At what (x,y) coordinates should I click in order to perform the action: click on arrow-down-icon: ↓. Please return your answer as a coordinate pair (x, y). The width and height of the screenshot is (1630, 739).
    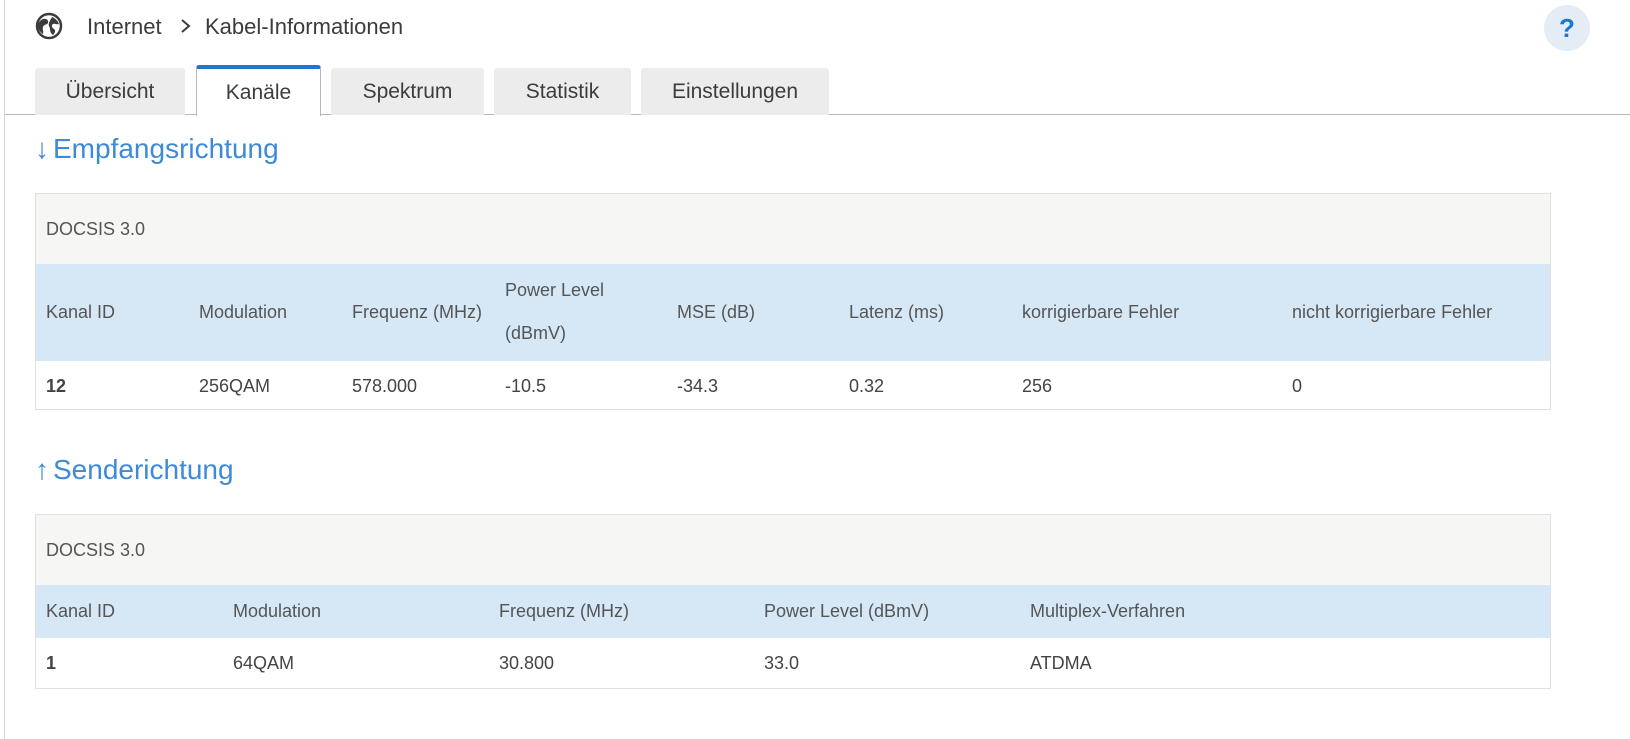
    Looking at the image, I should click on (42, 148).